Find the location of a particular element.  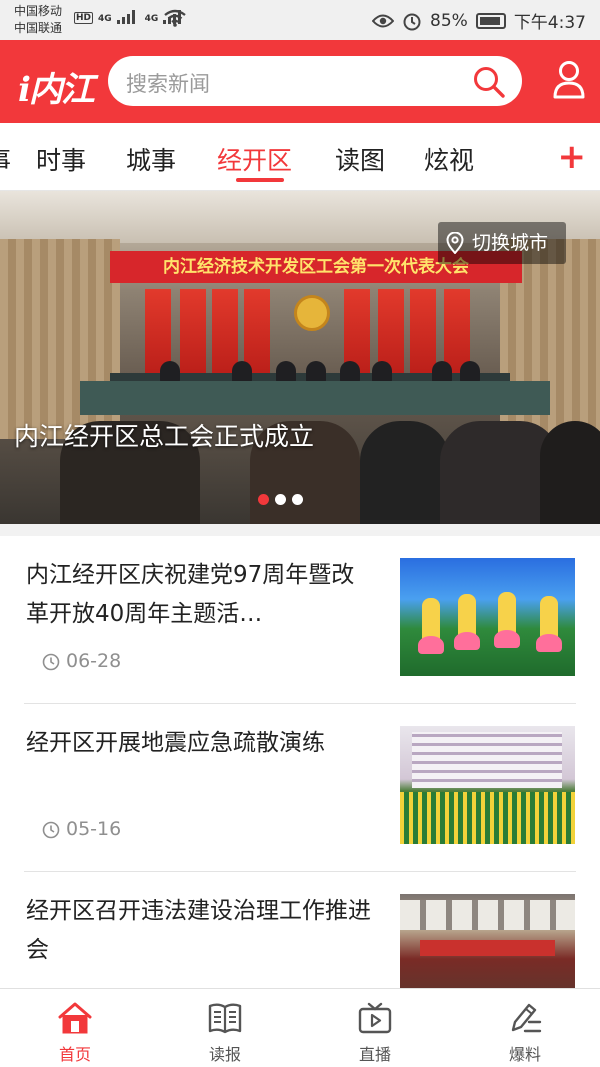

network-2-label: 4G is located at coordinates (151, 19).